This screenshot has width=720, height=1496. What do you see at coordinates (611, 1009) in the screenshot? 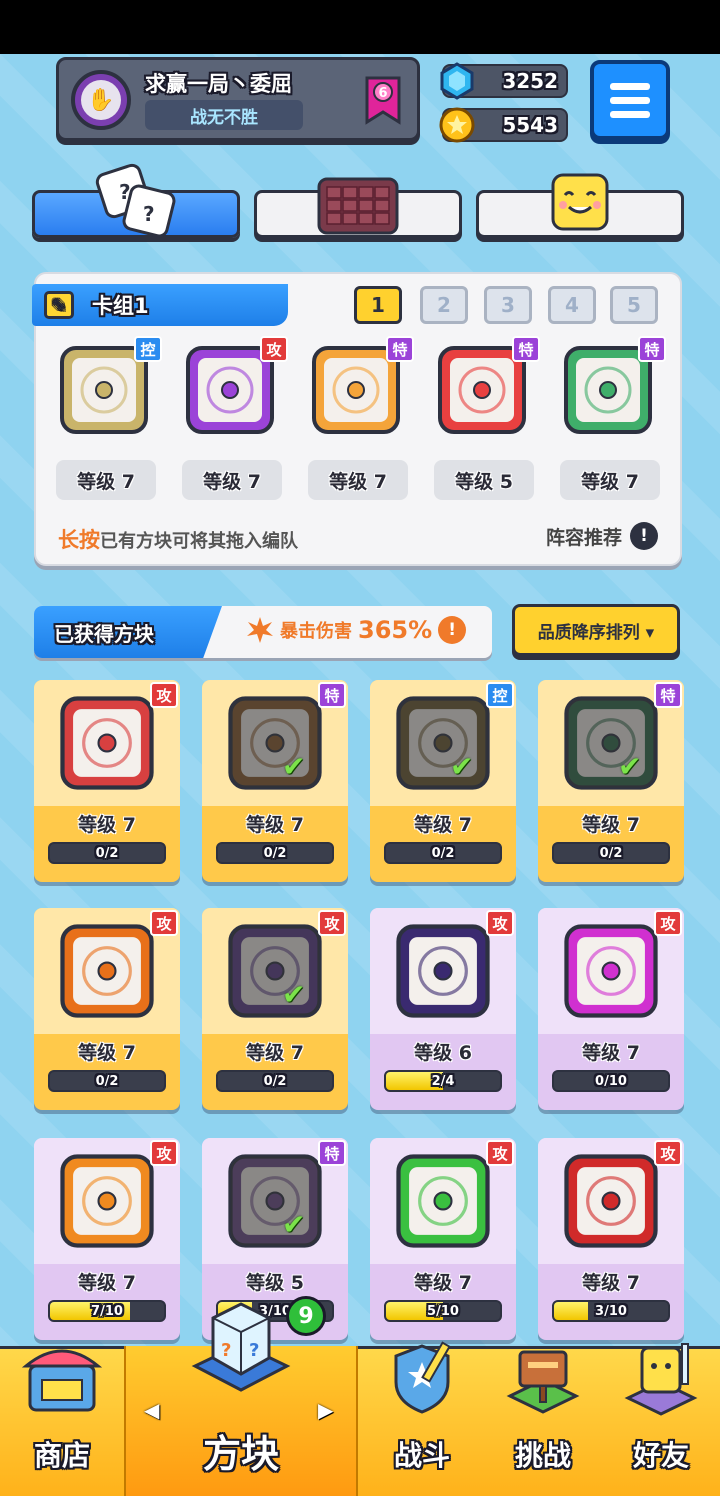
I see `dice-card: 攻等级 7 0/10` at bounding box center [611, 1009].